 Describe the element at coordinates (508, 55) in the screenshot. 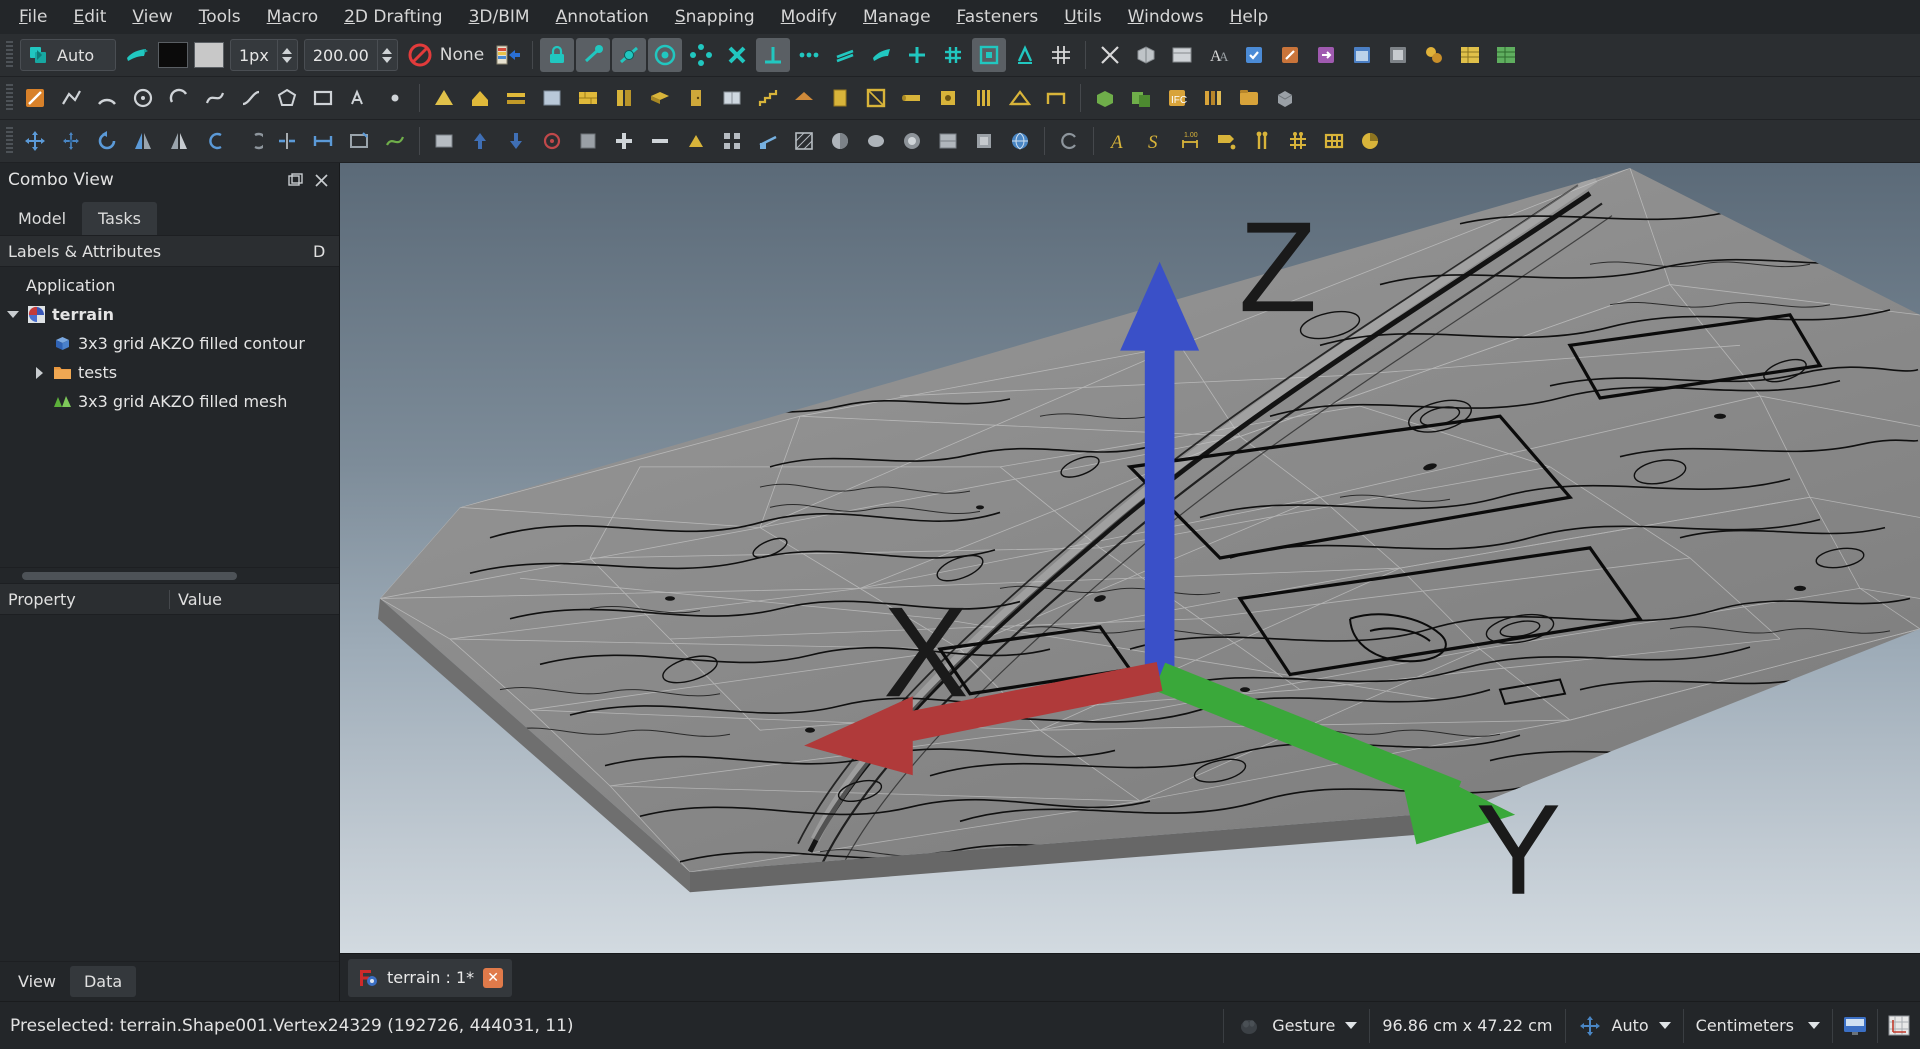

I see `set-working-plane-proxy-button` at that location.